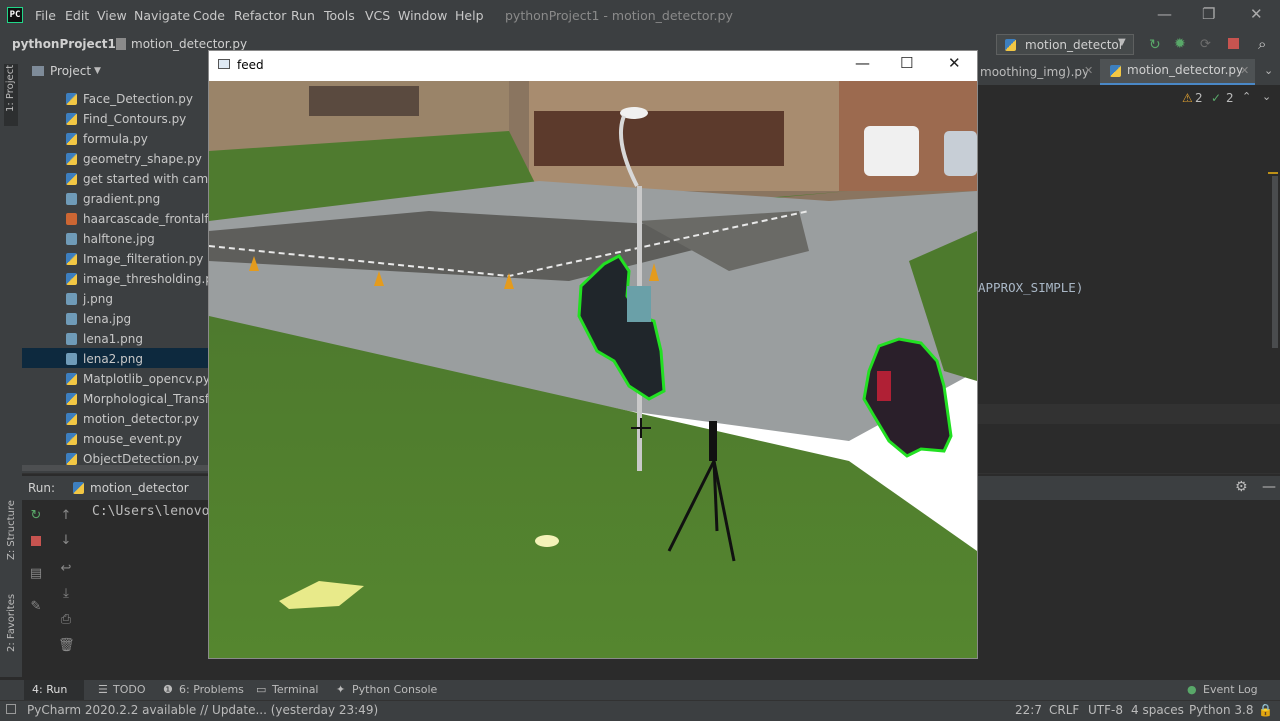 The image size is (1280, 721). I want to click on hide-panel-icon: —, so click(1269, 487).